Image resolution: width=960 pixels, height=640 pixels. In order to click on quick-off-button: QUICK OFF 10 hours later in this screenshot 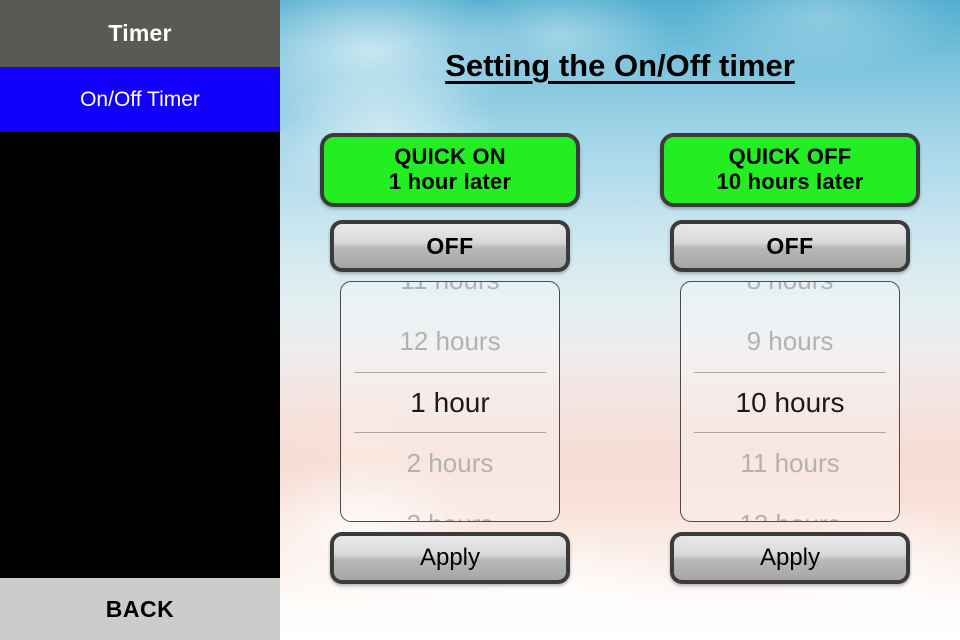, I will do `click(790, 170)`.